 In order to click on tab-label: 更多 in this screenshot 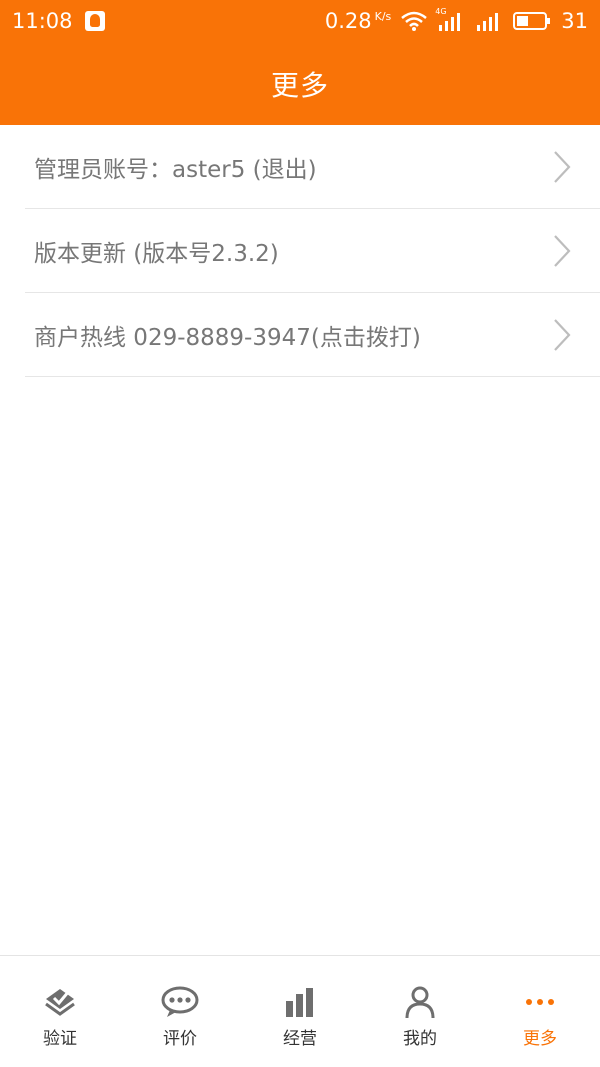, I will do `click(540, 1039)`.